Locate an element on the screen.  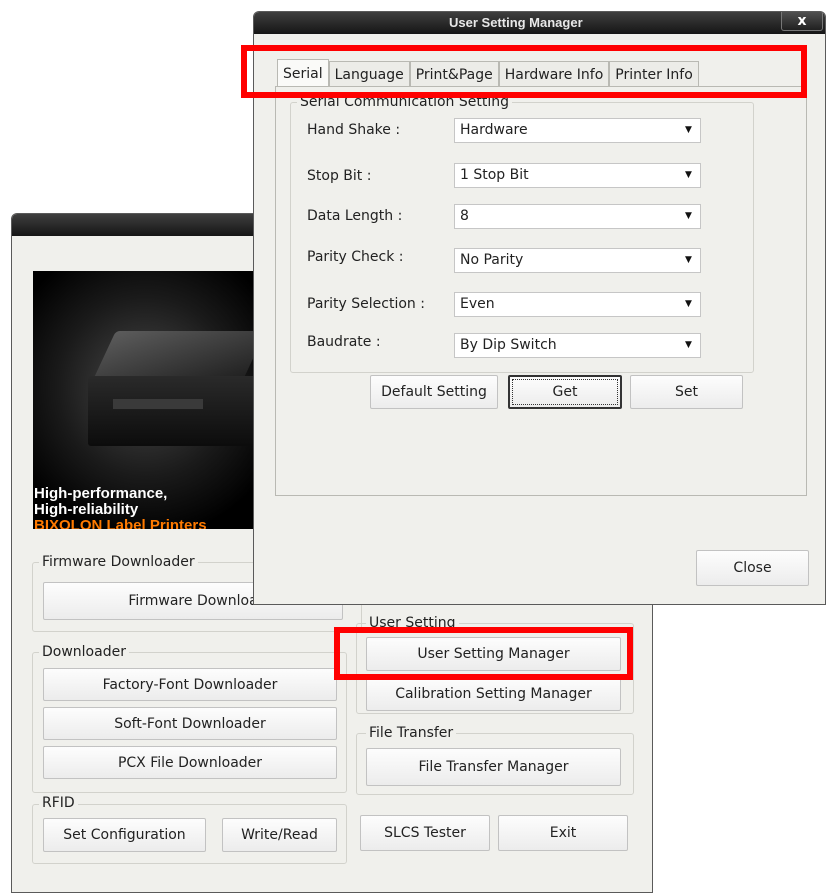
data-length-select: 8 ▼ is located at coordinates (577, 216).